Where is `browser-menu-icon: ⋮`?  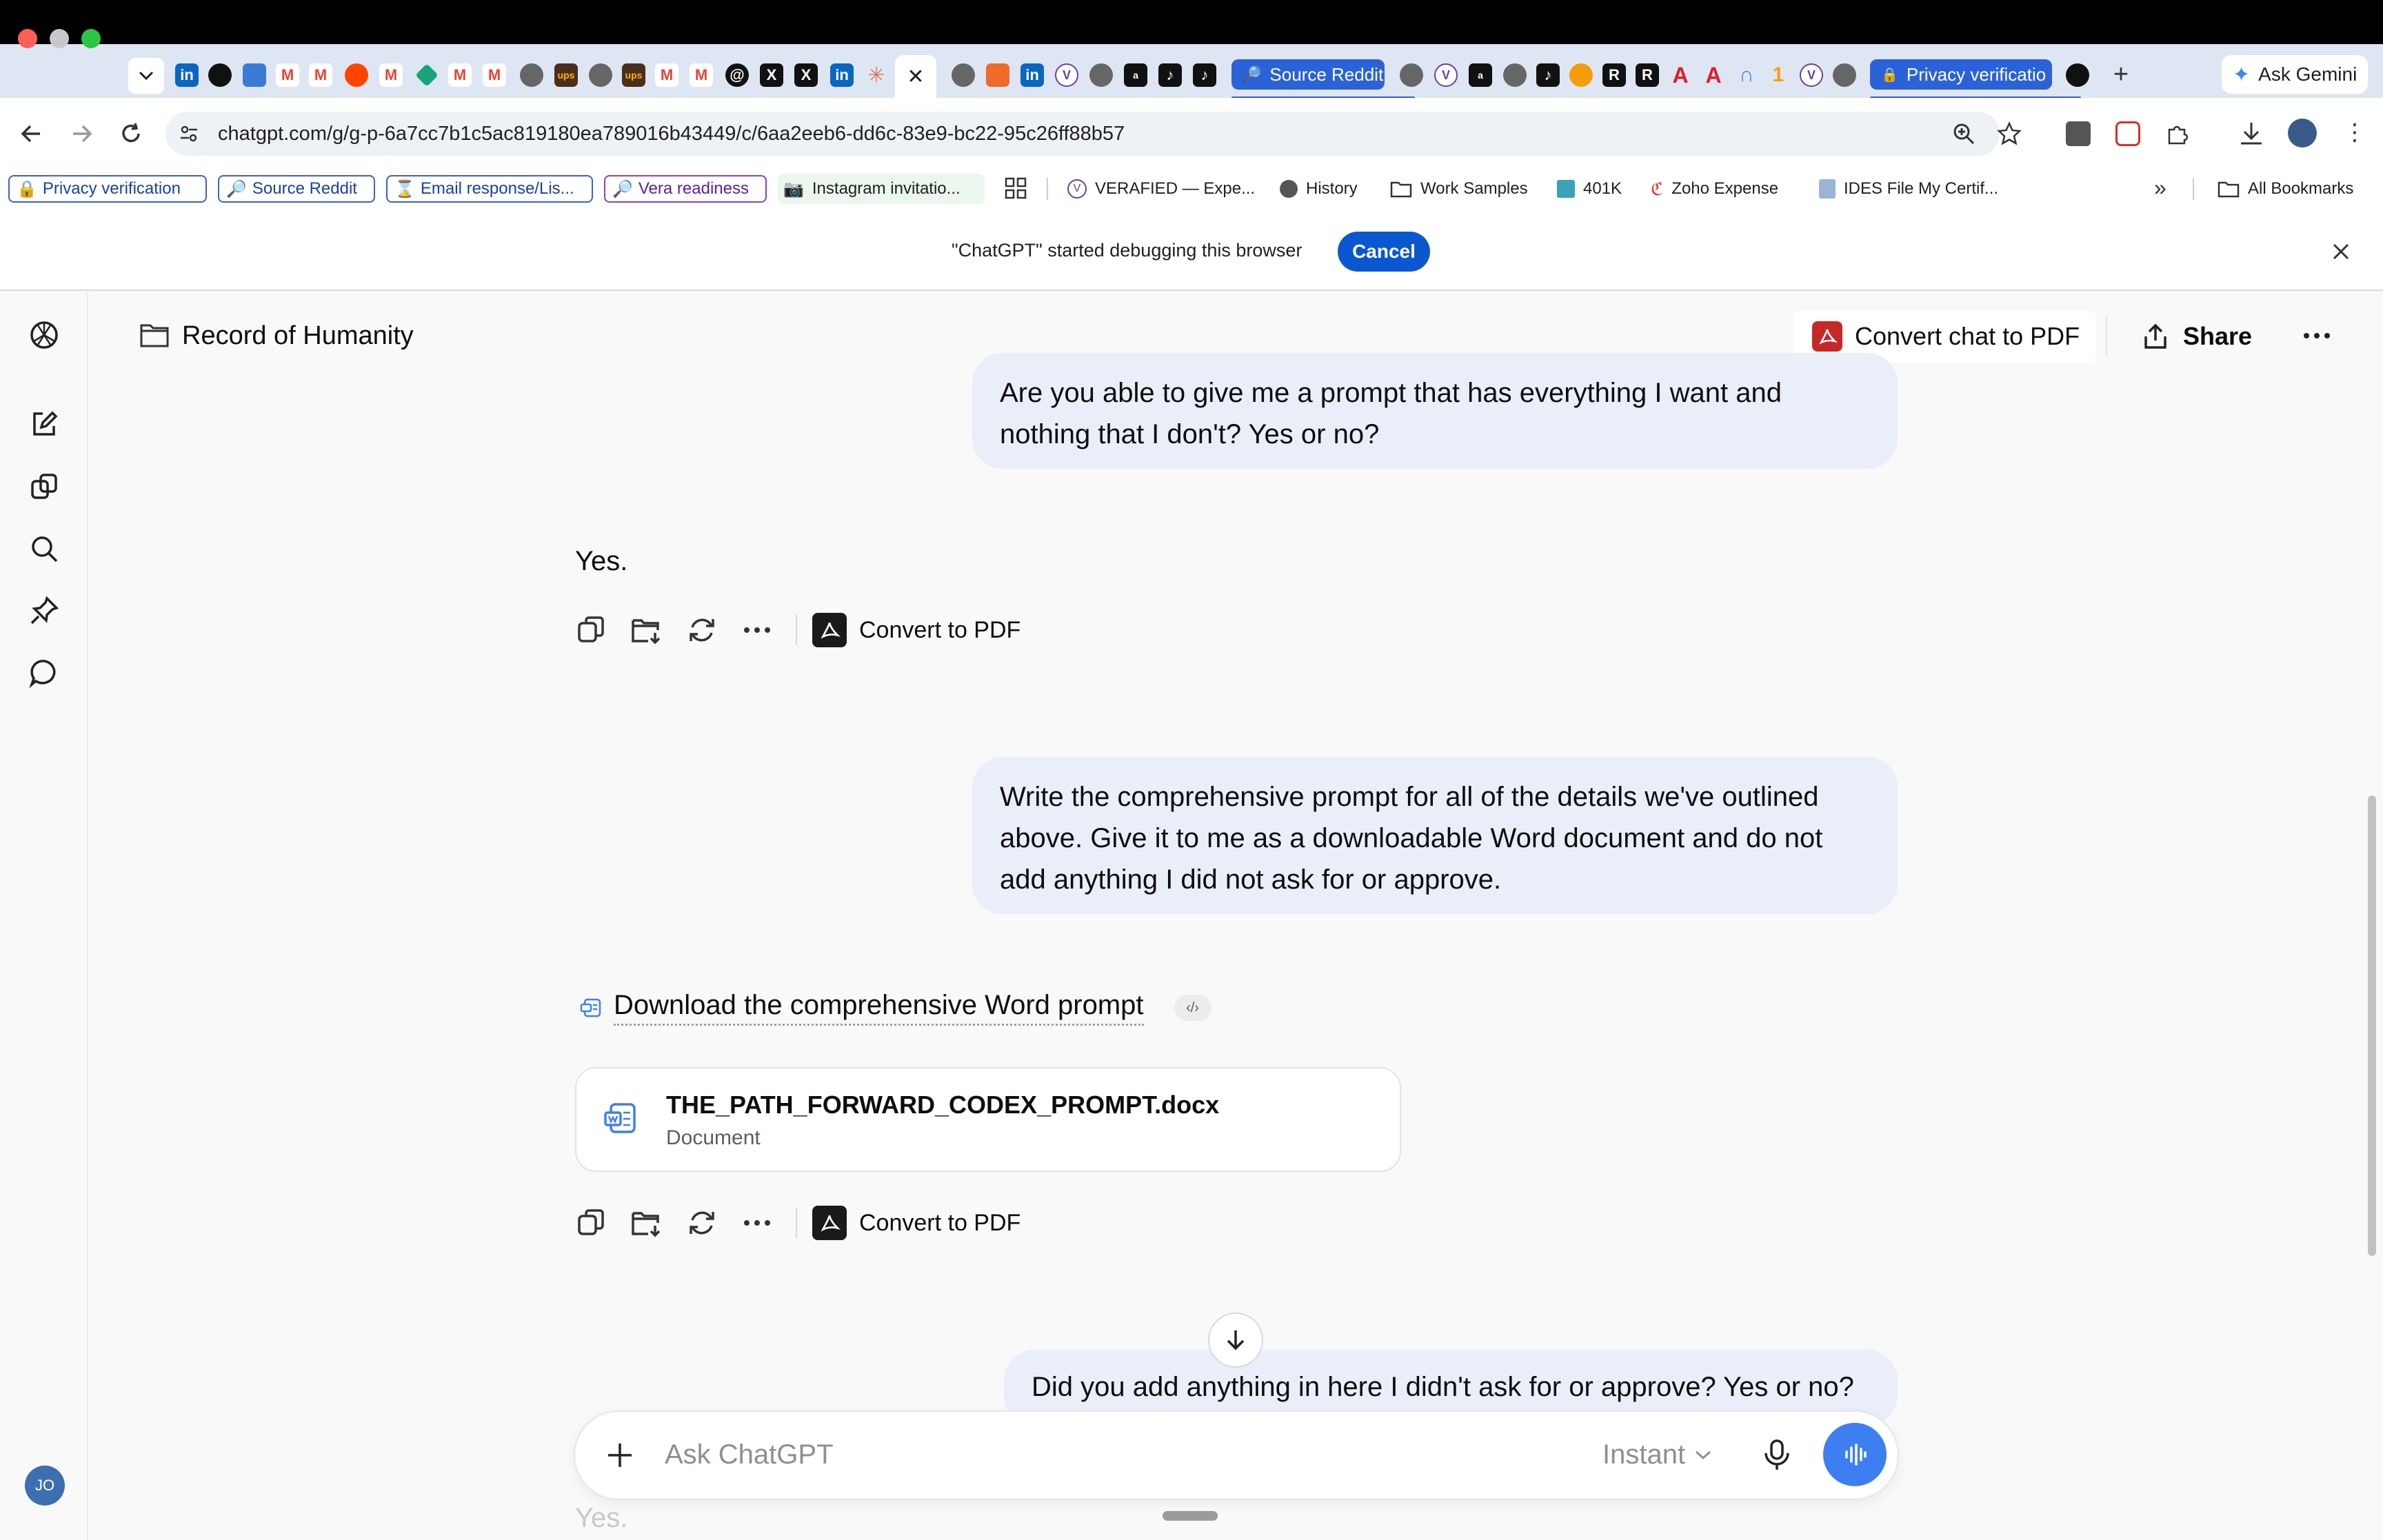
browser-menu-icon: ⋮ is located at coordinates (2354, 134).